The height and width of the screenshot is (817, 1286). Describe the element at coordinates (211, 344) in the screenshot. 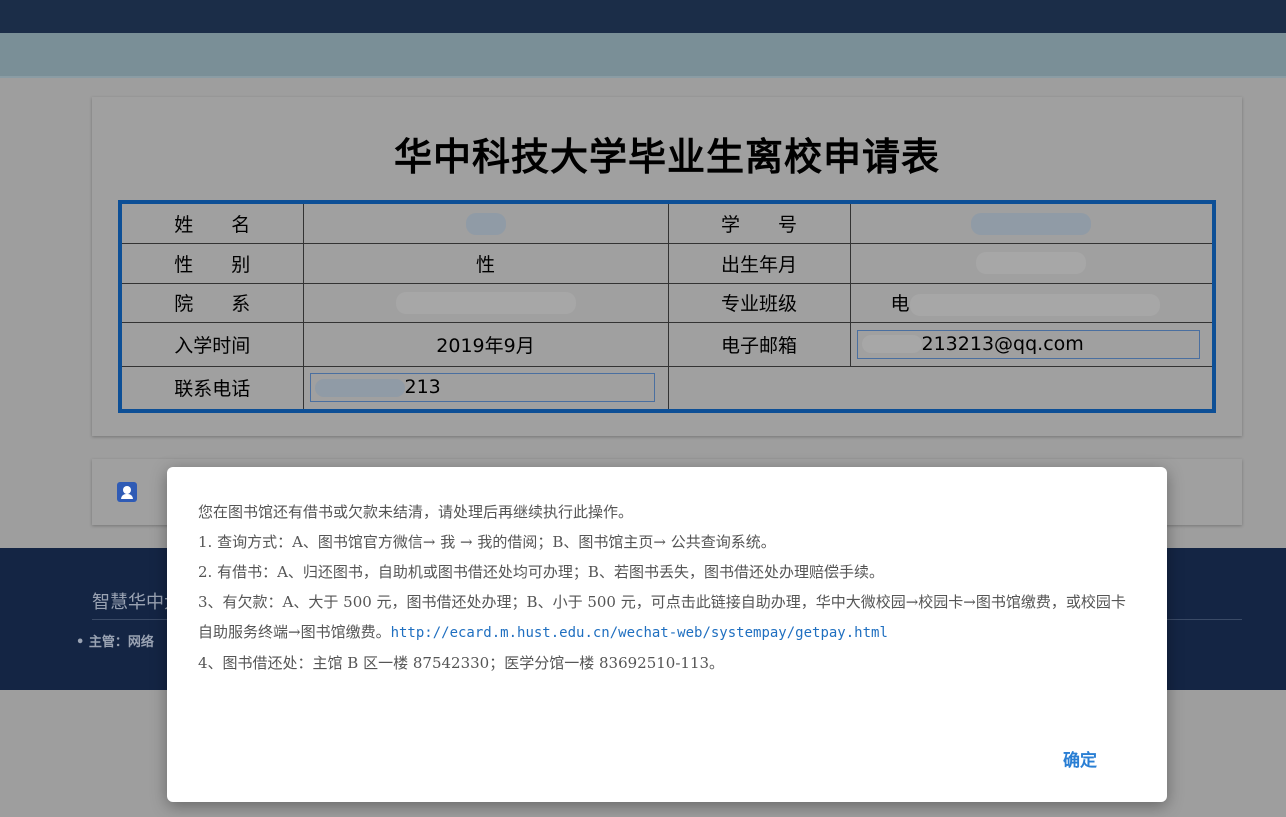

I see `label-enroll-time: 入学时间` at that location.